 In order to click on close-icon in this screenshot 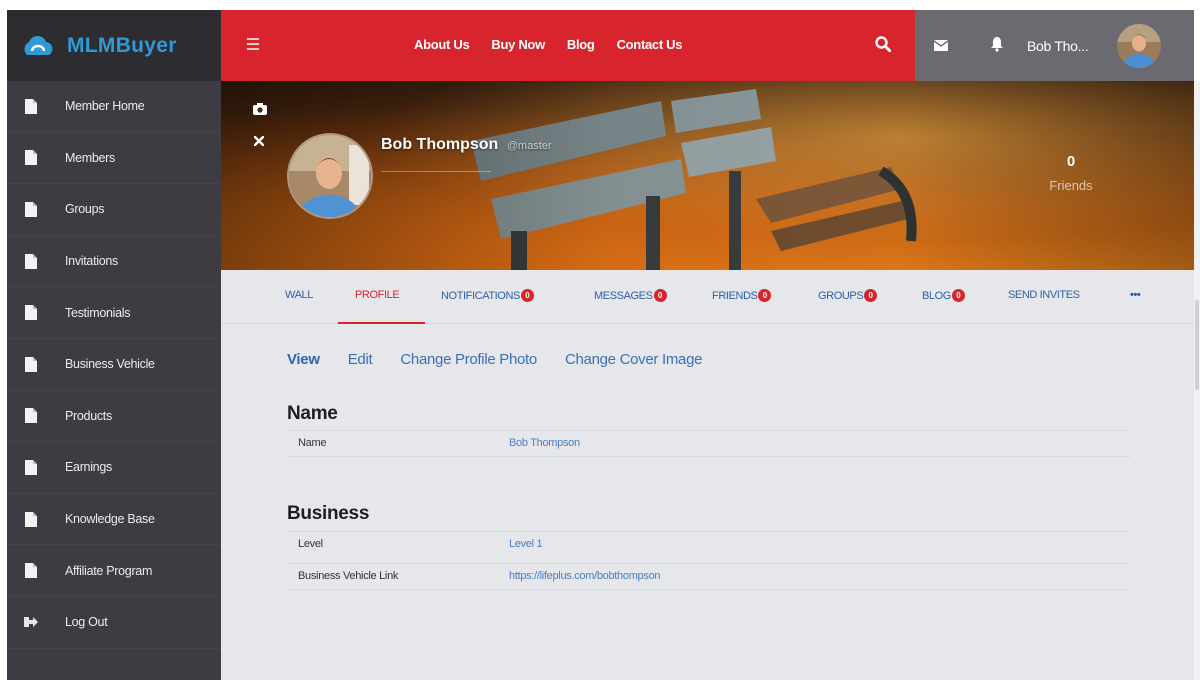, I will do `click(259, 141)`.